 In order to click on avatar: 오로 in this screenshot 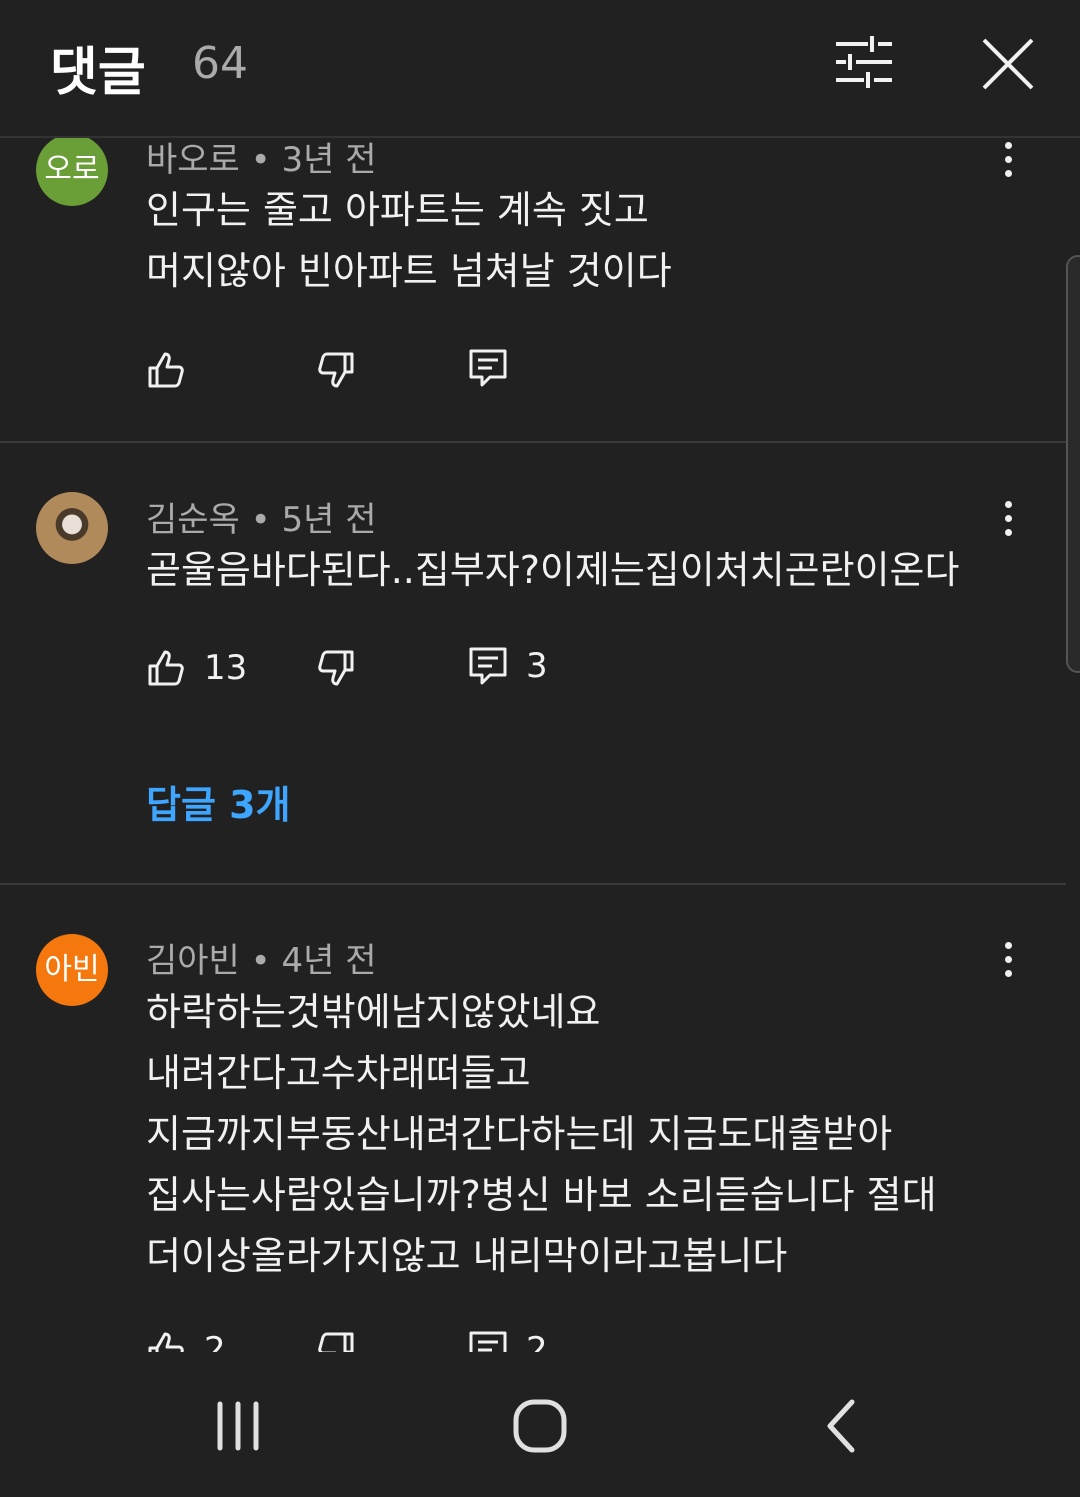, I will do `click(72, 170)`.